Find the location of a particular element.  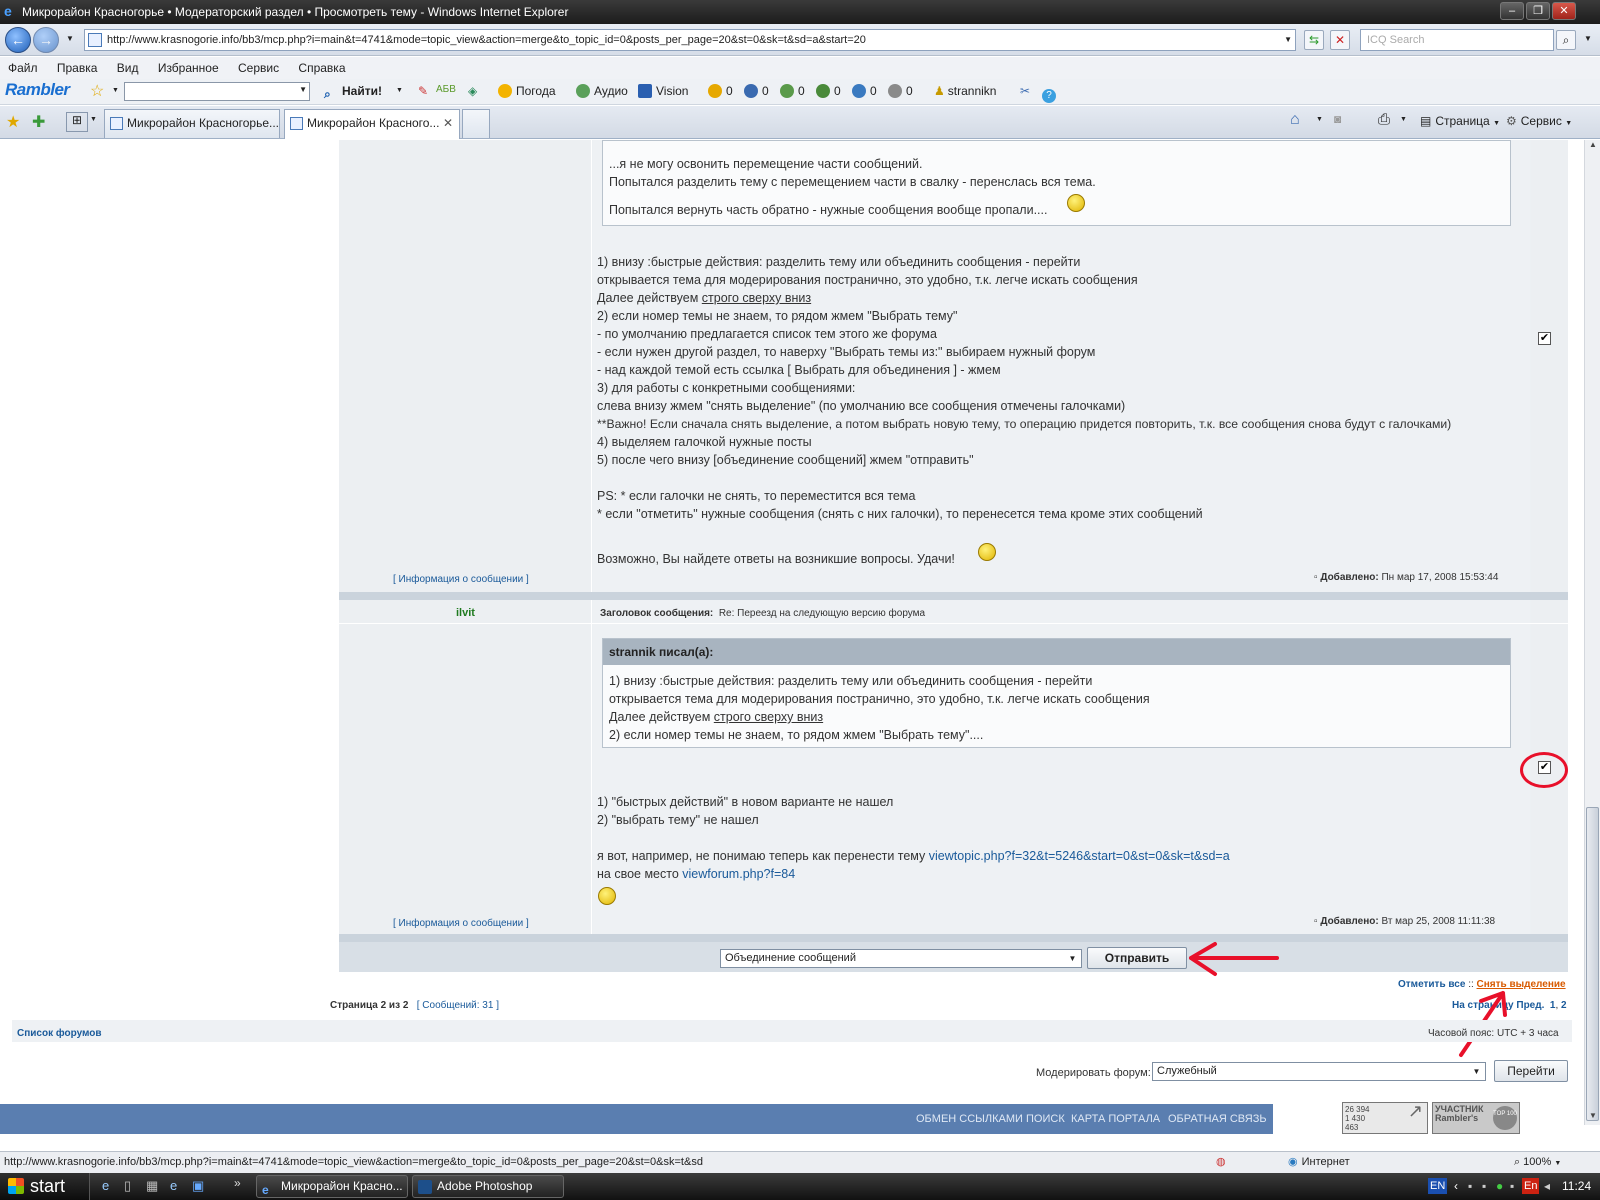

address-dropdown-icon: ▼ is located at coordinates (1288, 40).